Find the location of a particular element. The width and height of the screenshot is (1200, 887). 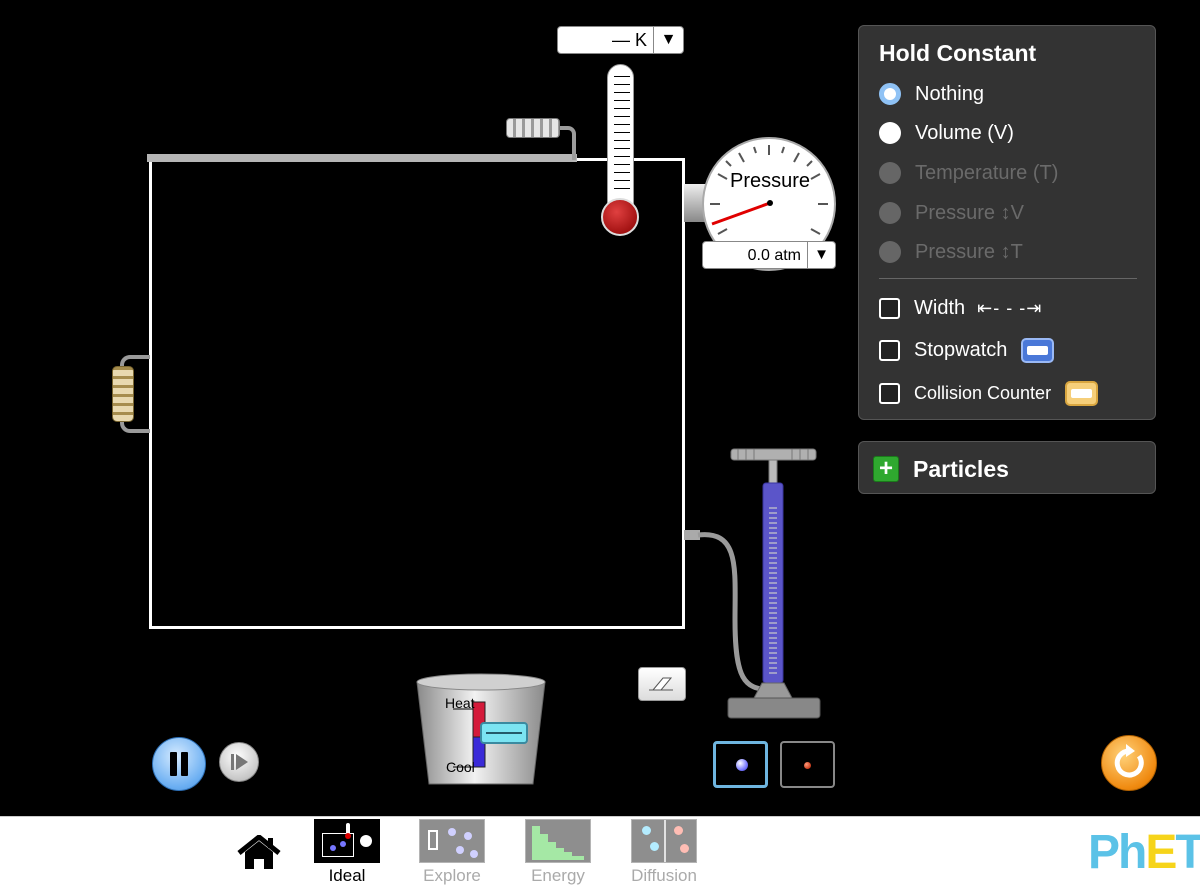

erase-particles-button is located at coordinates (662, 684).